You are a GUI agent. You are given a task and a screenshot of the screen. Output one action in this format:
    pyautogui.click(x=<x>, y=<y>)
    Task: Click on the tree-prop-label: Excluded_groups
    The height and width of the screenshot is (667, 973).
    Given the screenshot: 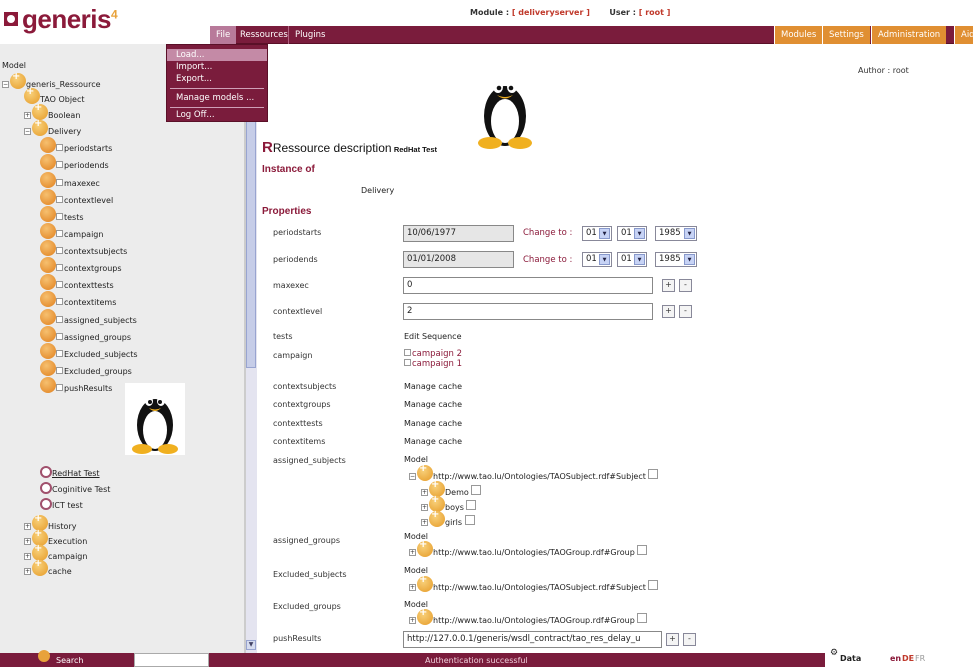 What is the action you would take?
    pyautogui.click(x=98, y=371)
    